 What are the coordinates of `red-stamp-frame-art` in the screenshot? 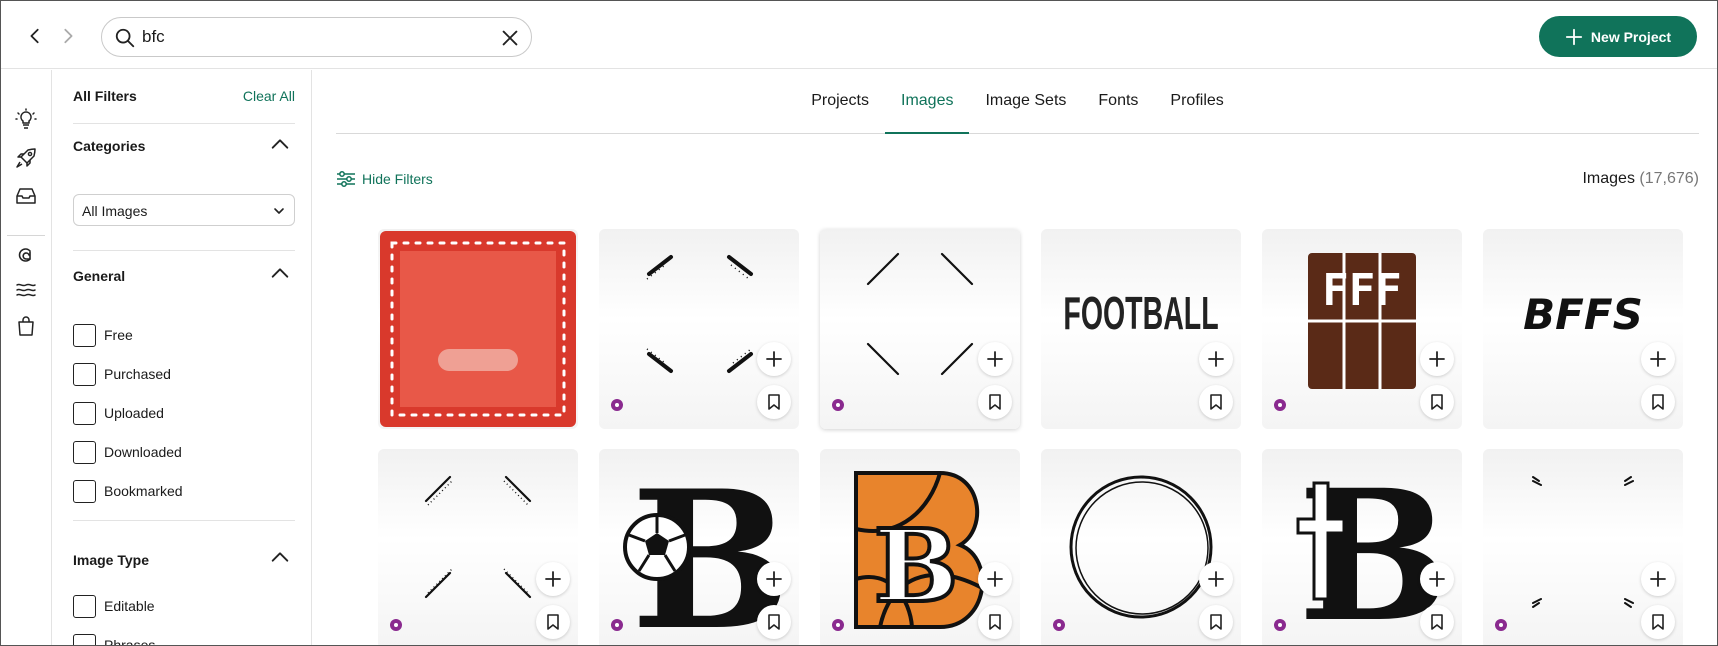 It's located at (478, 329).